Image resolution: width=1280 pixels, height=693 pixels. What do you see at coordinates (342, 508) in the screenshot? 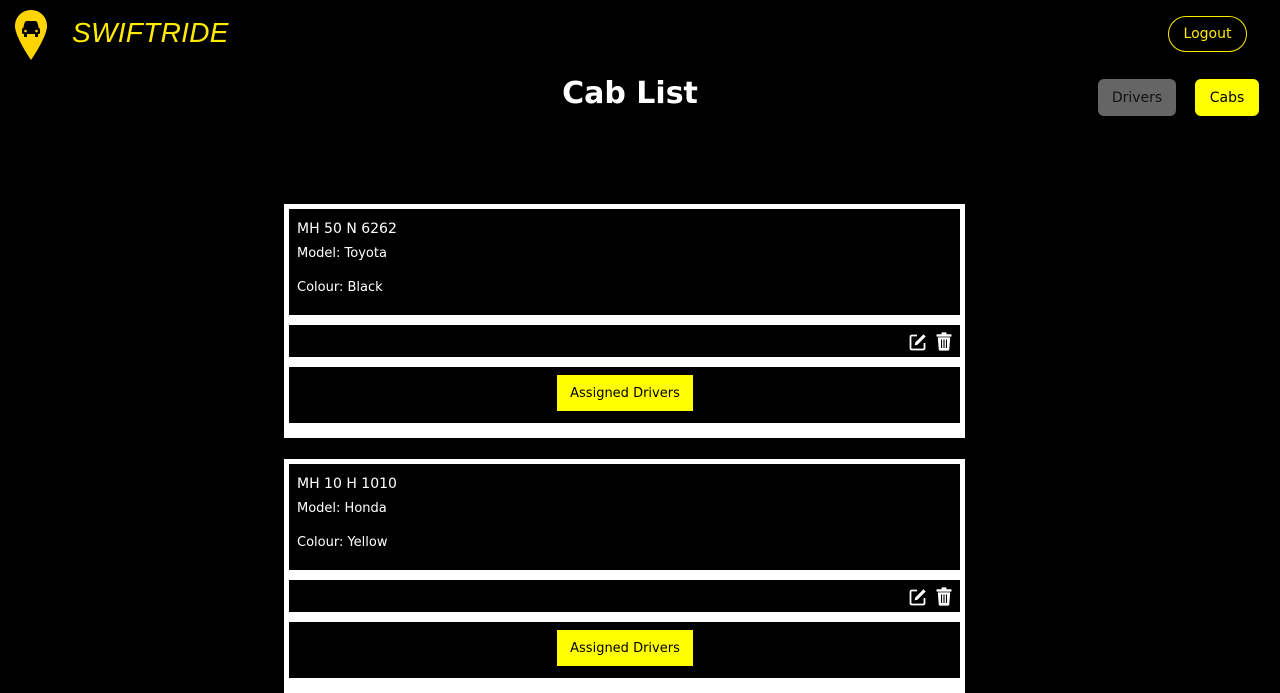
I see `cab-model: Model: Honda` at bounding box center [342, 508].